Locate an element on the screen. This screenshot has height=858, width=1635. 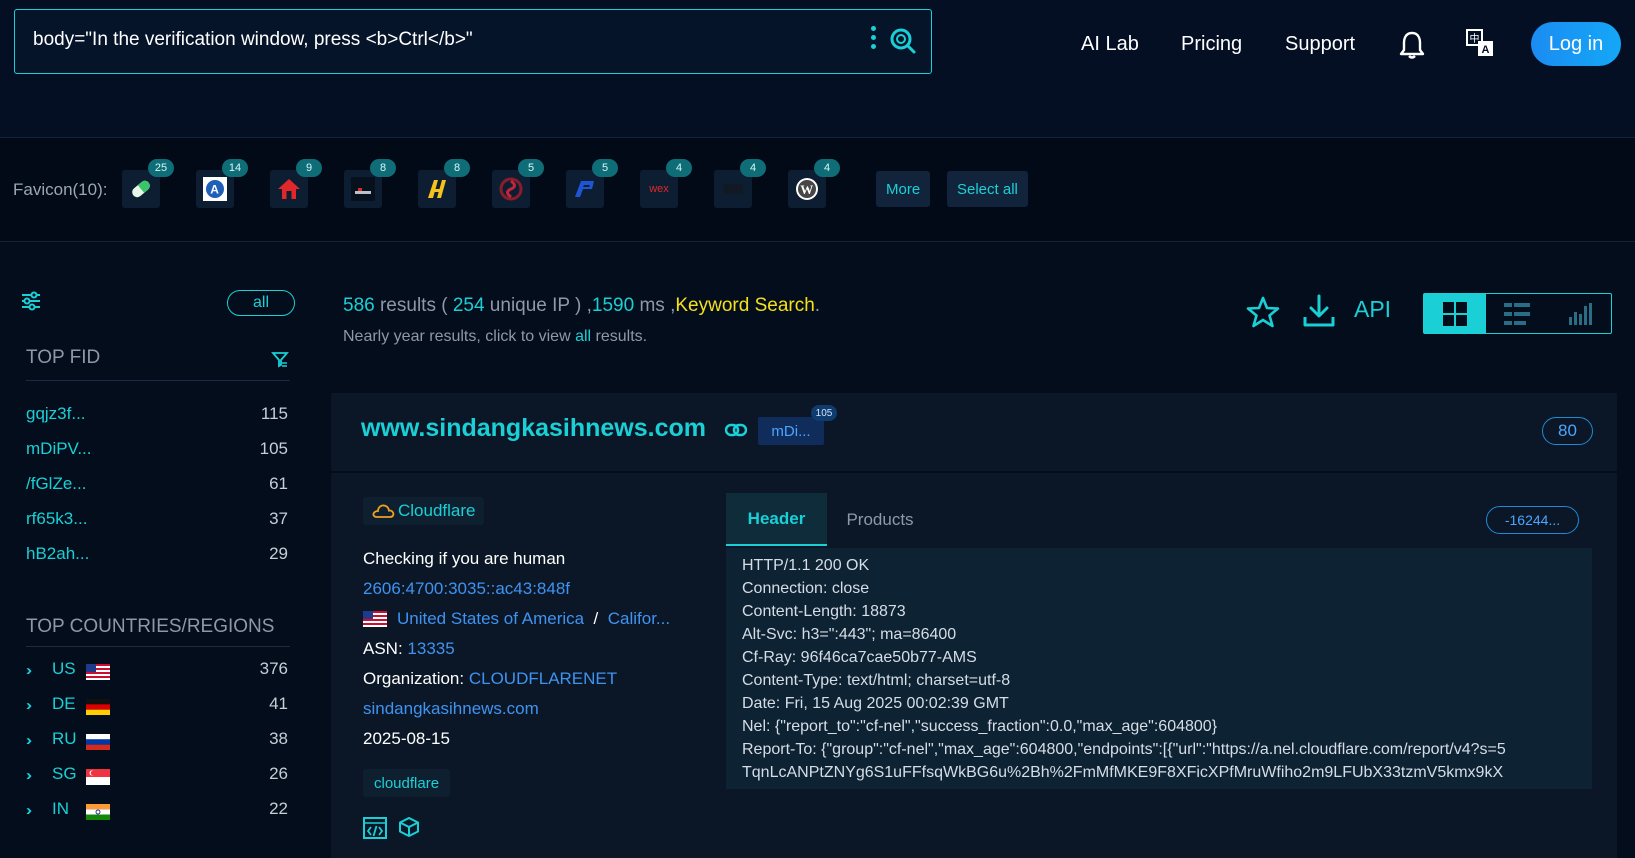
country-row-in: ›› IN 22 is located at coordinates (157, 811).